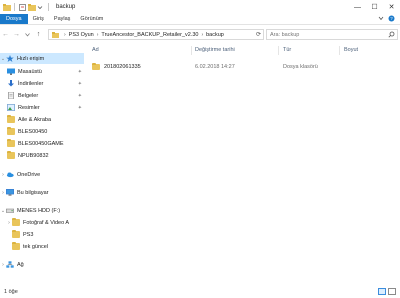  I want to click on maximize-button: ☐, so click(374, 7).